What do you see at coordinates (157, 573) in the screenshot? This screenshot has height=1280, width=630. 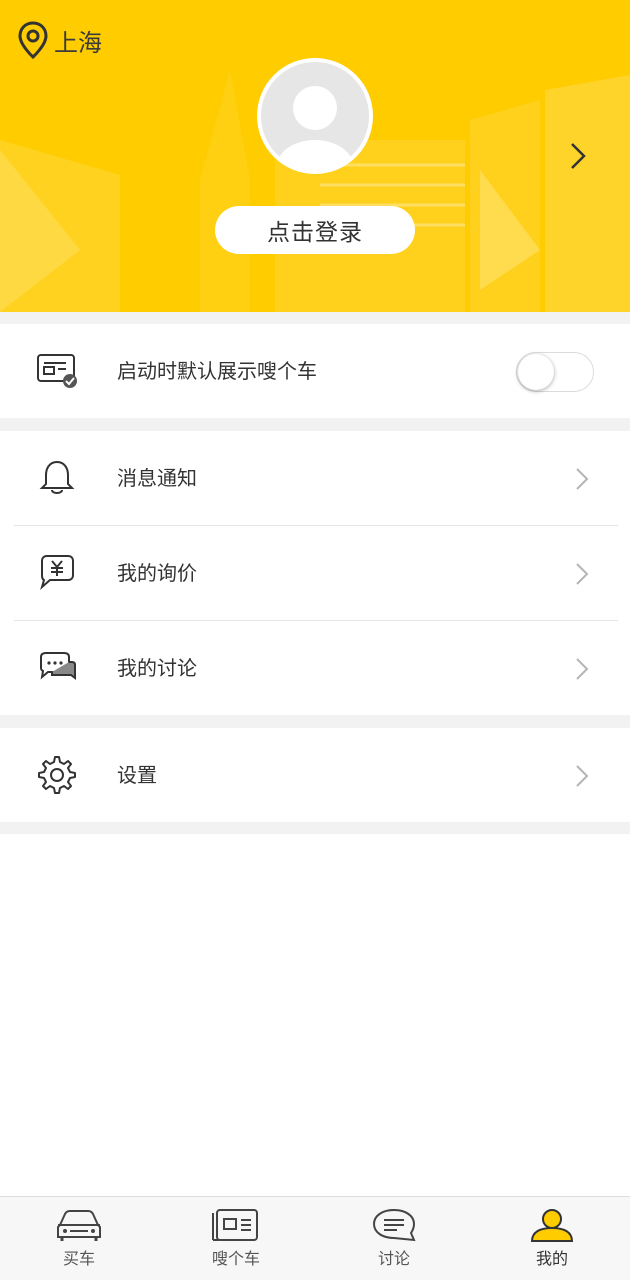 I see `menu-item-label: 我的询价` at bounding box center [157, 573].